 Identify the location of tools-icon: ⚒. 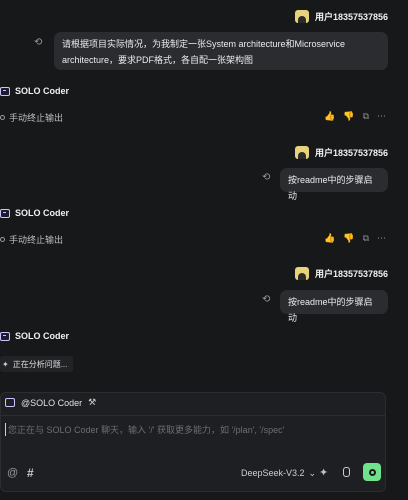
(92, 402).